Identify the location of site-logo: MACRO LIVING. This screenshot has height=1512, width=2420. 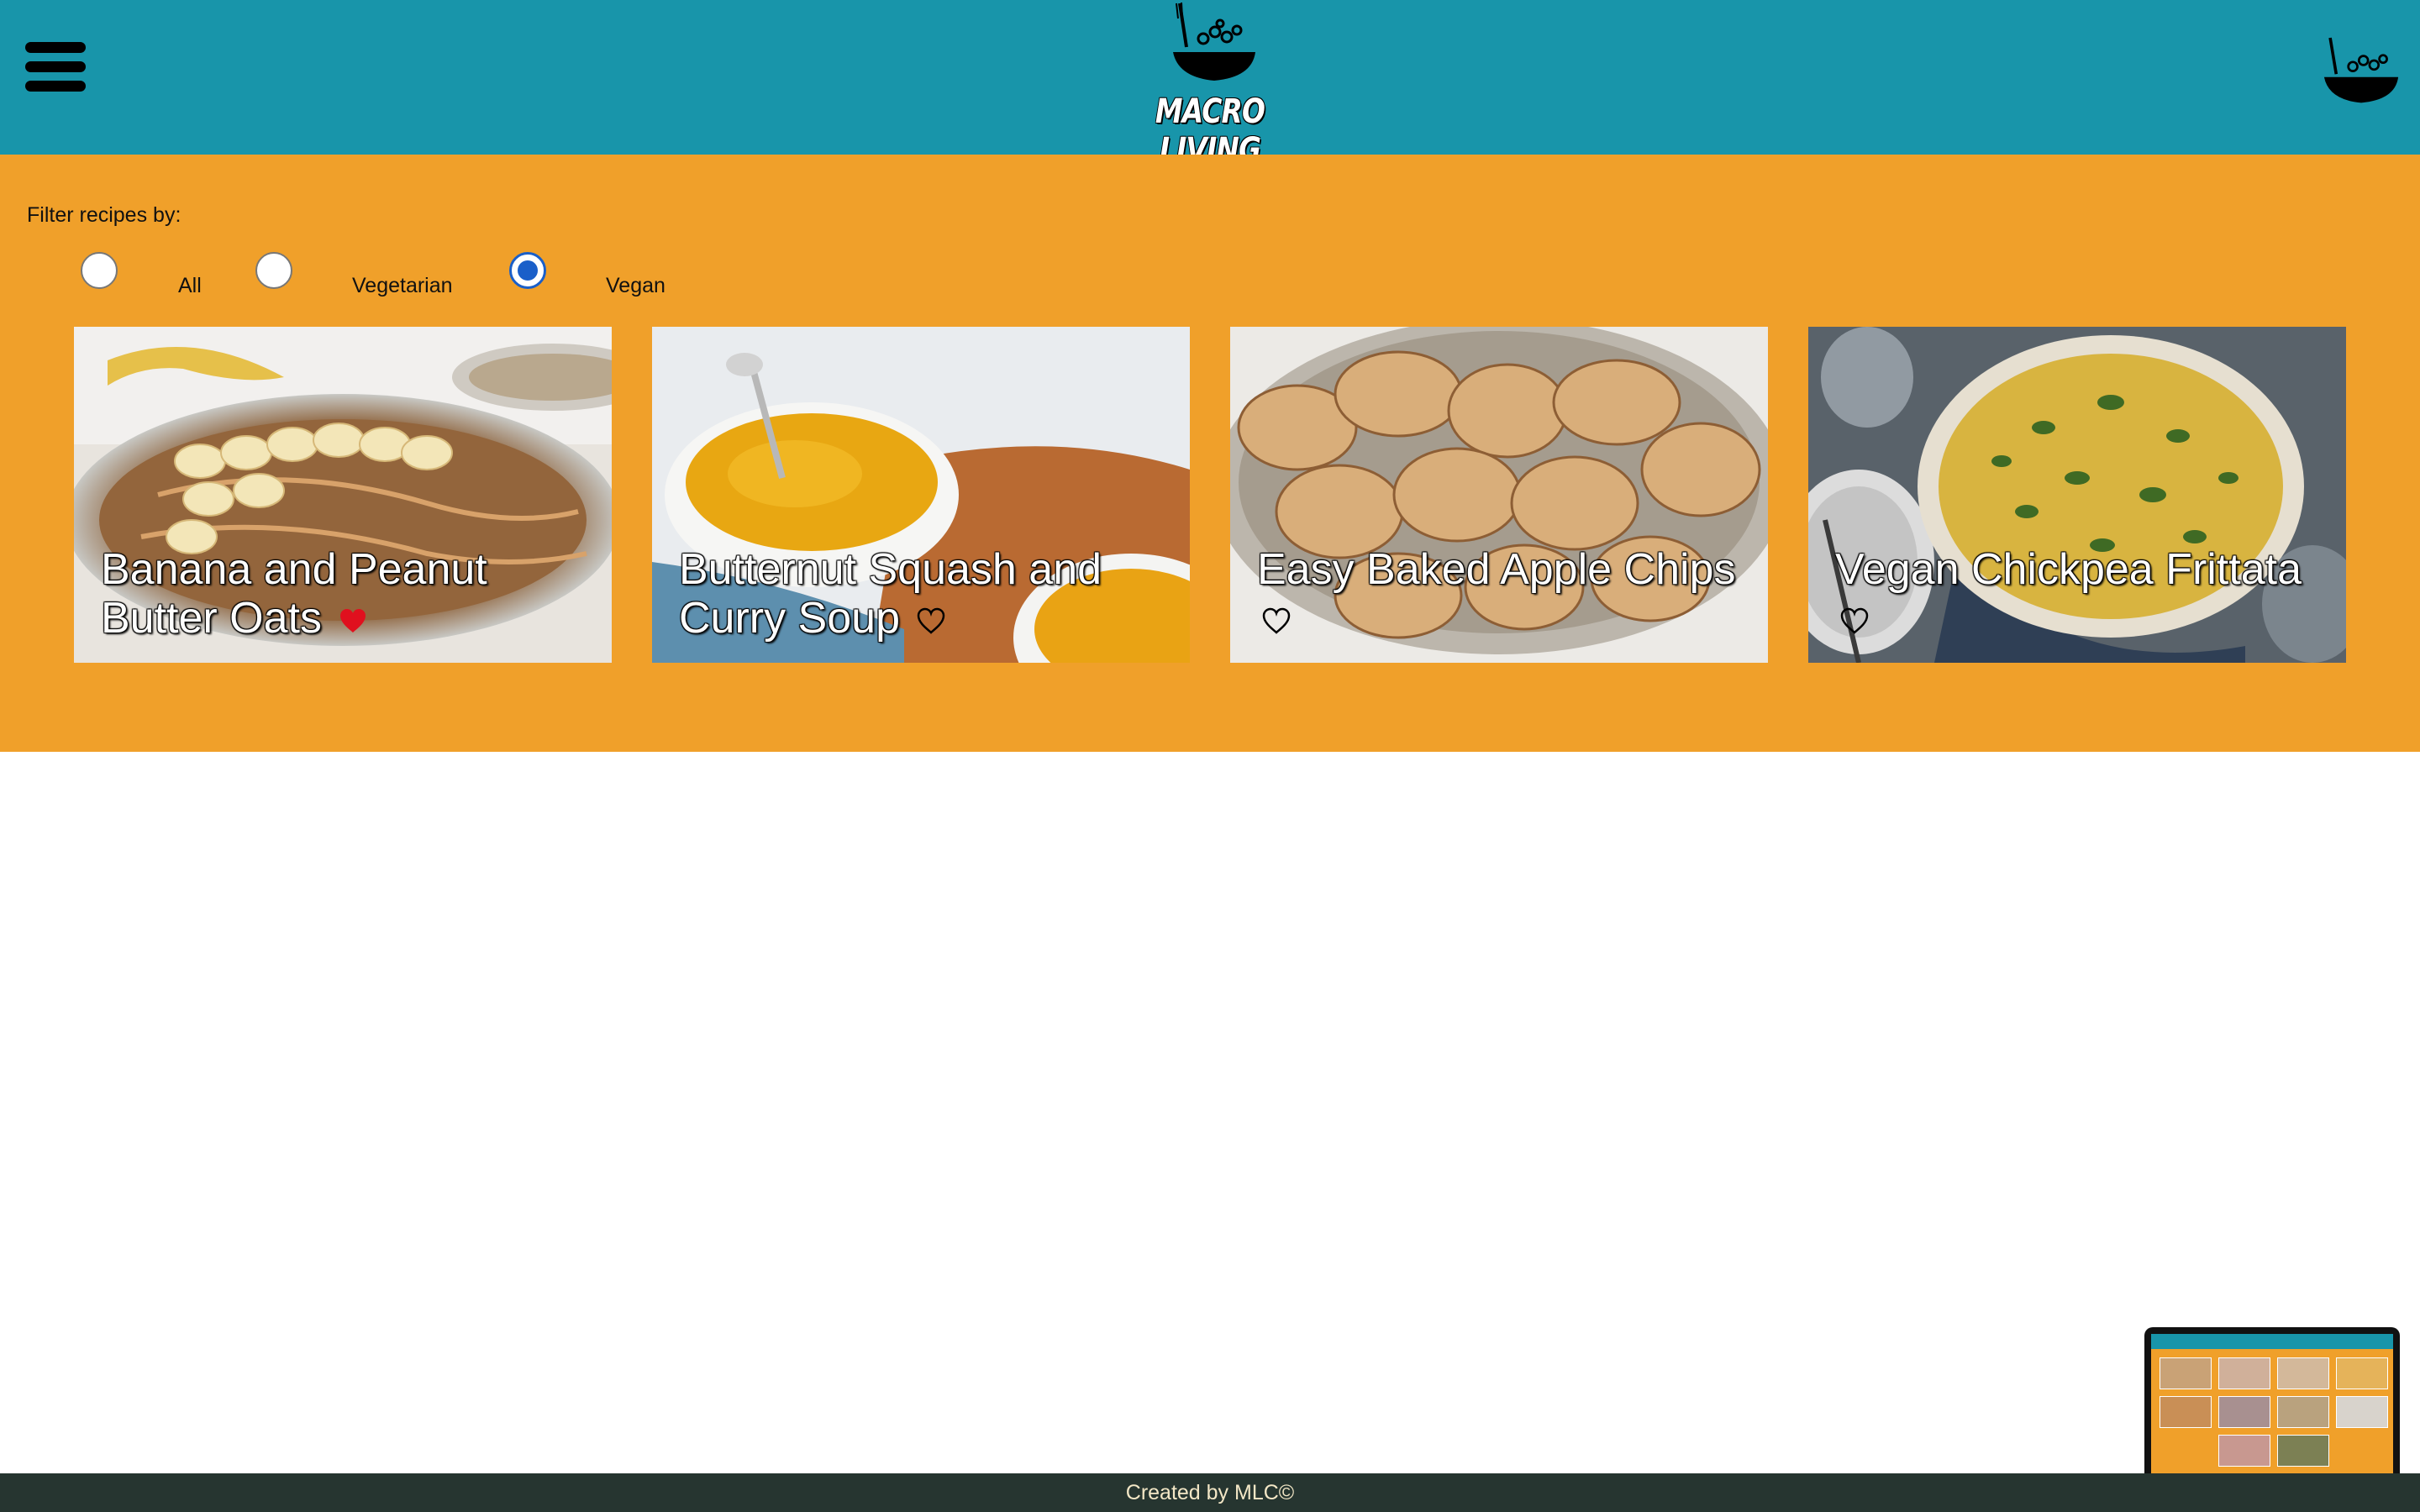
(1210, 85).